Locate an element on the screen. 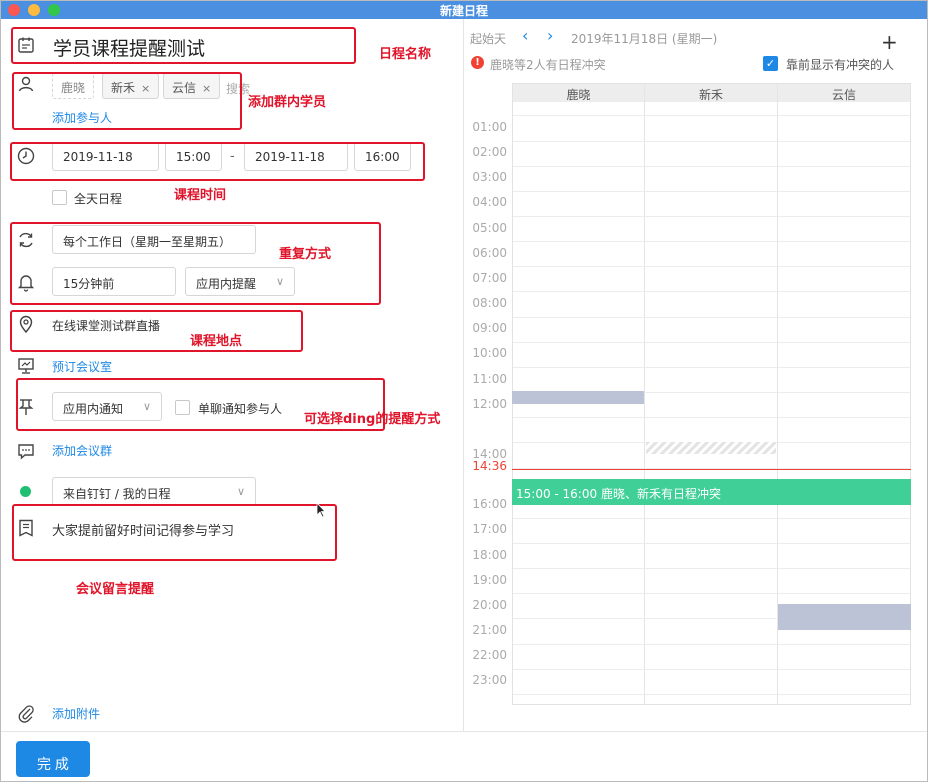  hour-label: 02:00 is located at coordinates (489, 152).